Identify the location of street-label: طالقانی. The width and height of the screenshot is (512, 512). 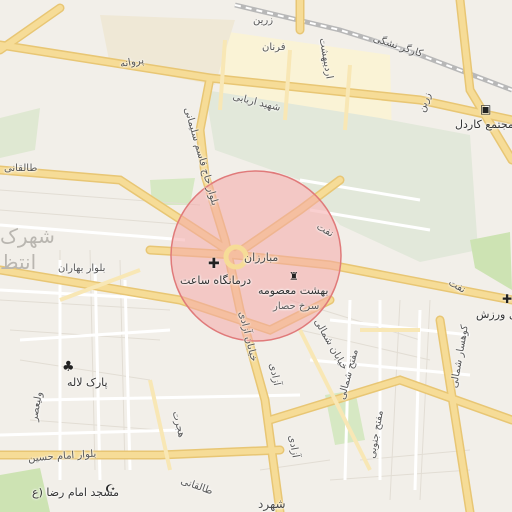
(21, 168).